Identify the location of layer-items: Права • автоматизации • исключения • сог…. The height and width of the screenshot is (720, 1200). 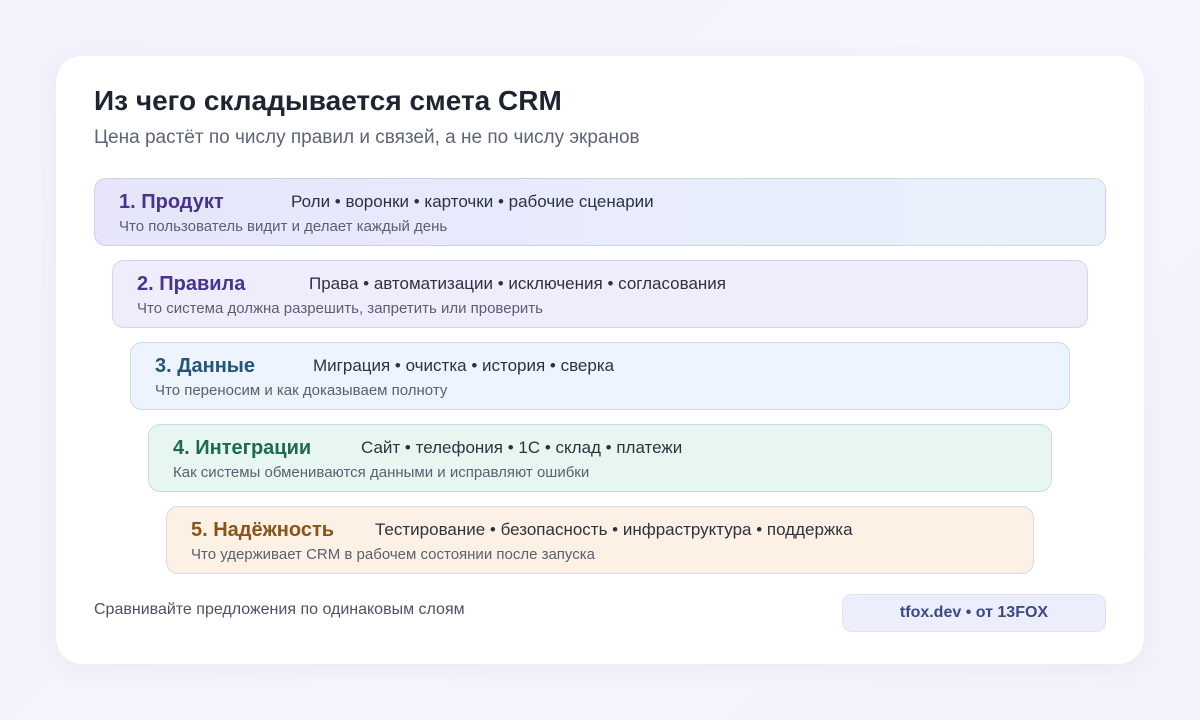
(518, 283).